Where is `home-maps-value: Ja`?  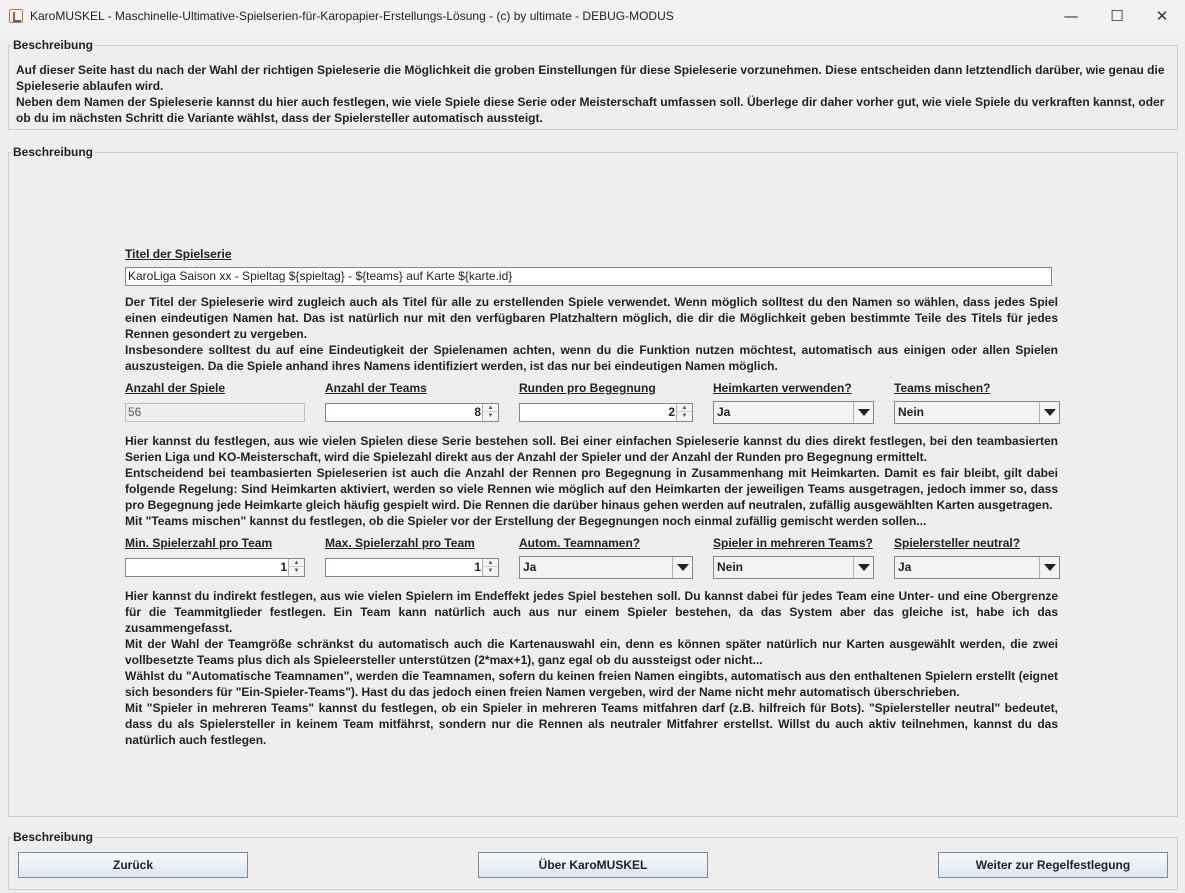
home-maps-value: Ja is located at coordinates (724, 412).